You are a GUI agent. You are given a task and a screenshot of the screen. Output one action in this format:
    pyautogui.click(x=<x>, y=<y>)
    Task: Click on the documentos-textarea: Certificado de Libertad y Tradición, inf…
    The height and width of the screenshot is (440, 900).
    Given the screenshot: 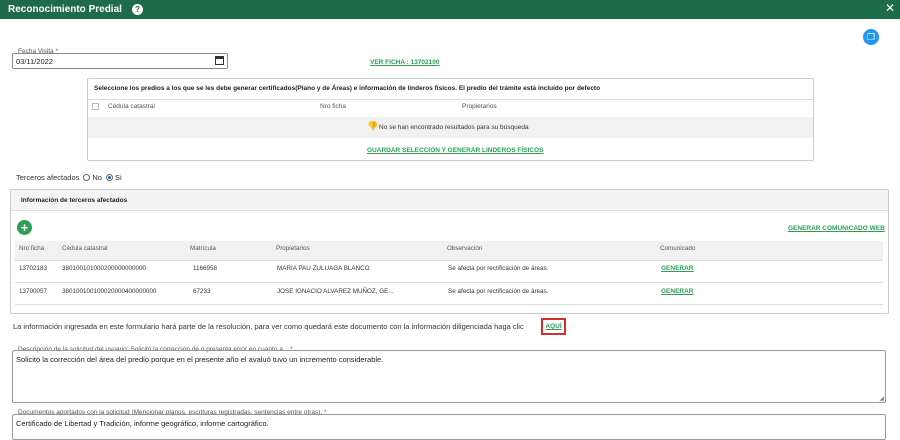 What is the action you would take?
    pyautogui.click(x=449, y=427)
    